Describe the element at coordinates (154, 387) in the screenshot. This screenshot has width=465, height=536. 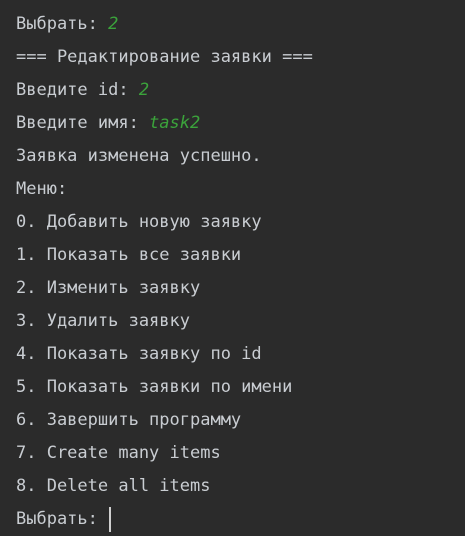
I see `menu-item: 5. Показать заявки по имени` at that location.